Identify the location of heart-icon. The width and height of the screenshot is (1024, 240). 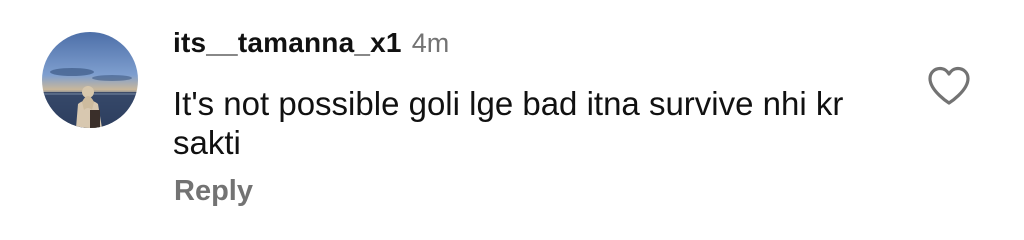
(949, 85).